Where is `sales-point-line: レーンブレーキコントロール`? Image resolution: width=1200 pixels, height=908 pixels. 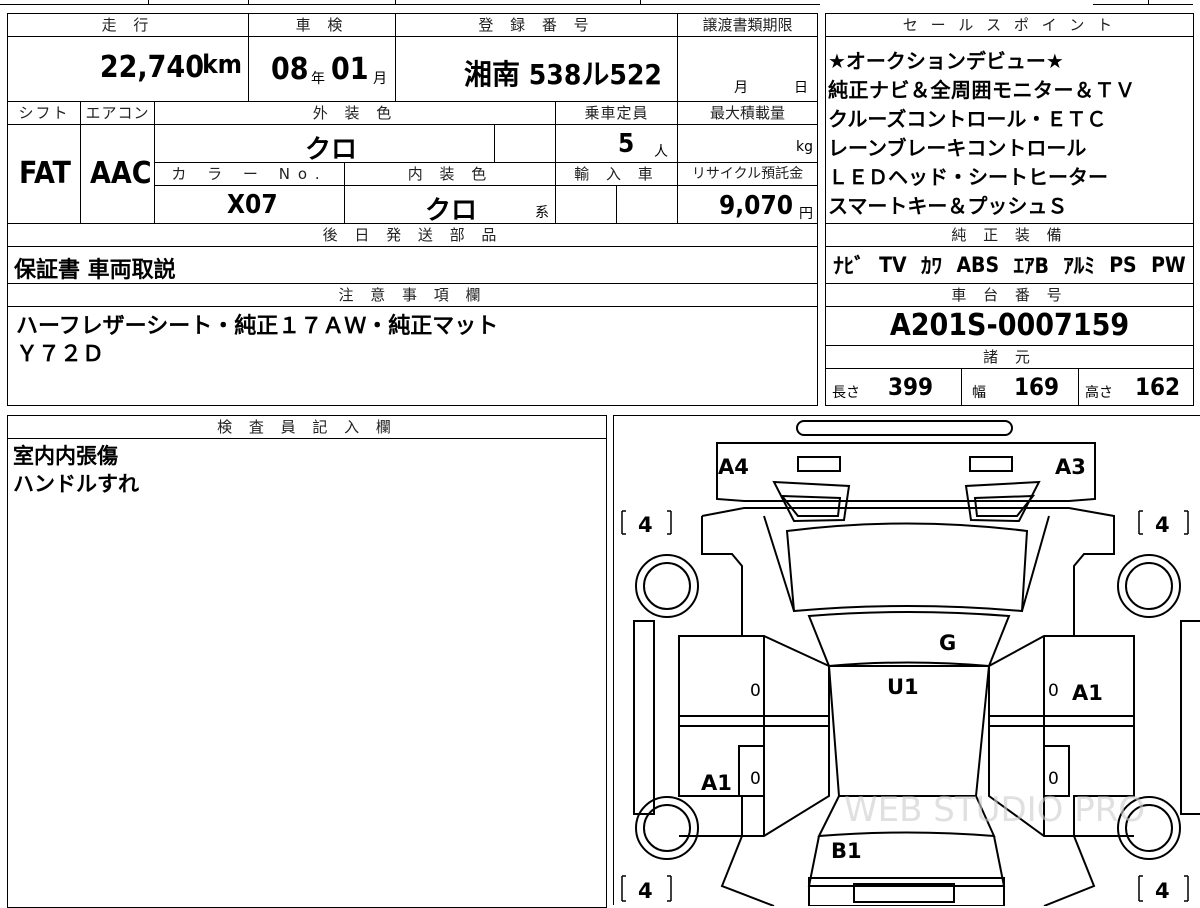 sales-point-line: レーンブレーキコントロール is located at coordinates (957, 148).